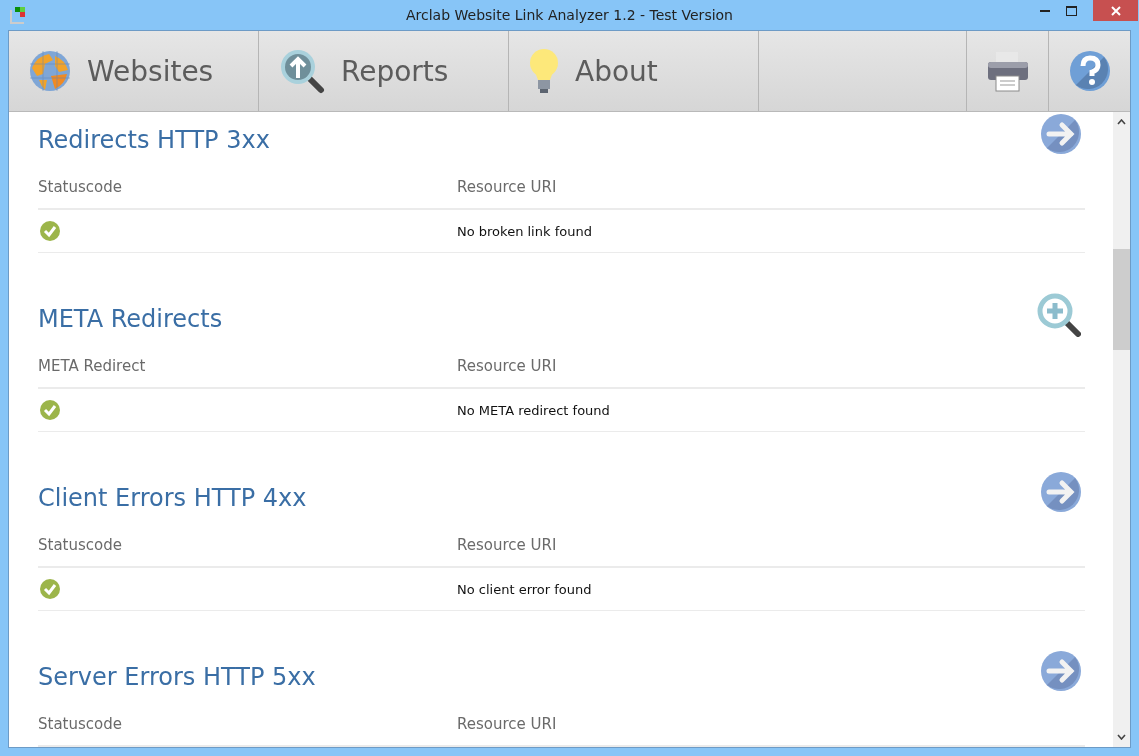 The width and height of the screenshot is (1139, 756). I want to click on globe-icon, so click(50, 71).